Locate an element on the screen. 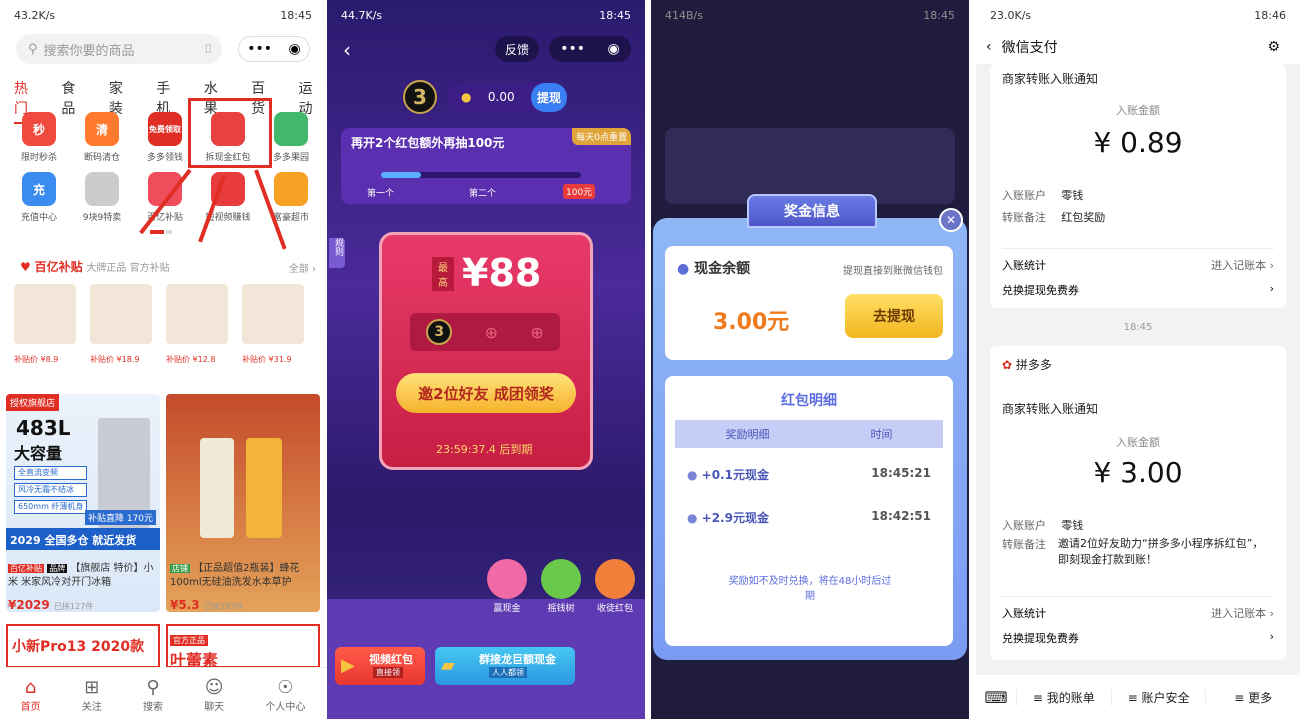 This screenshot has height=719, width=1300. tab-item: ⊞ 关注 is located at coordinates (92, 695).